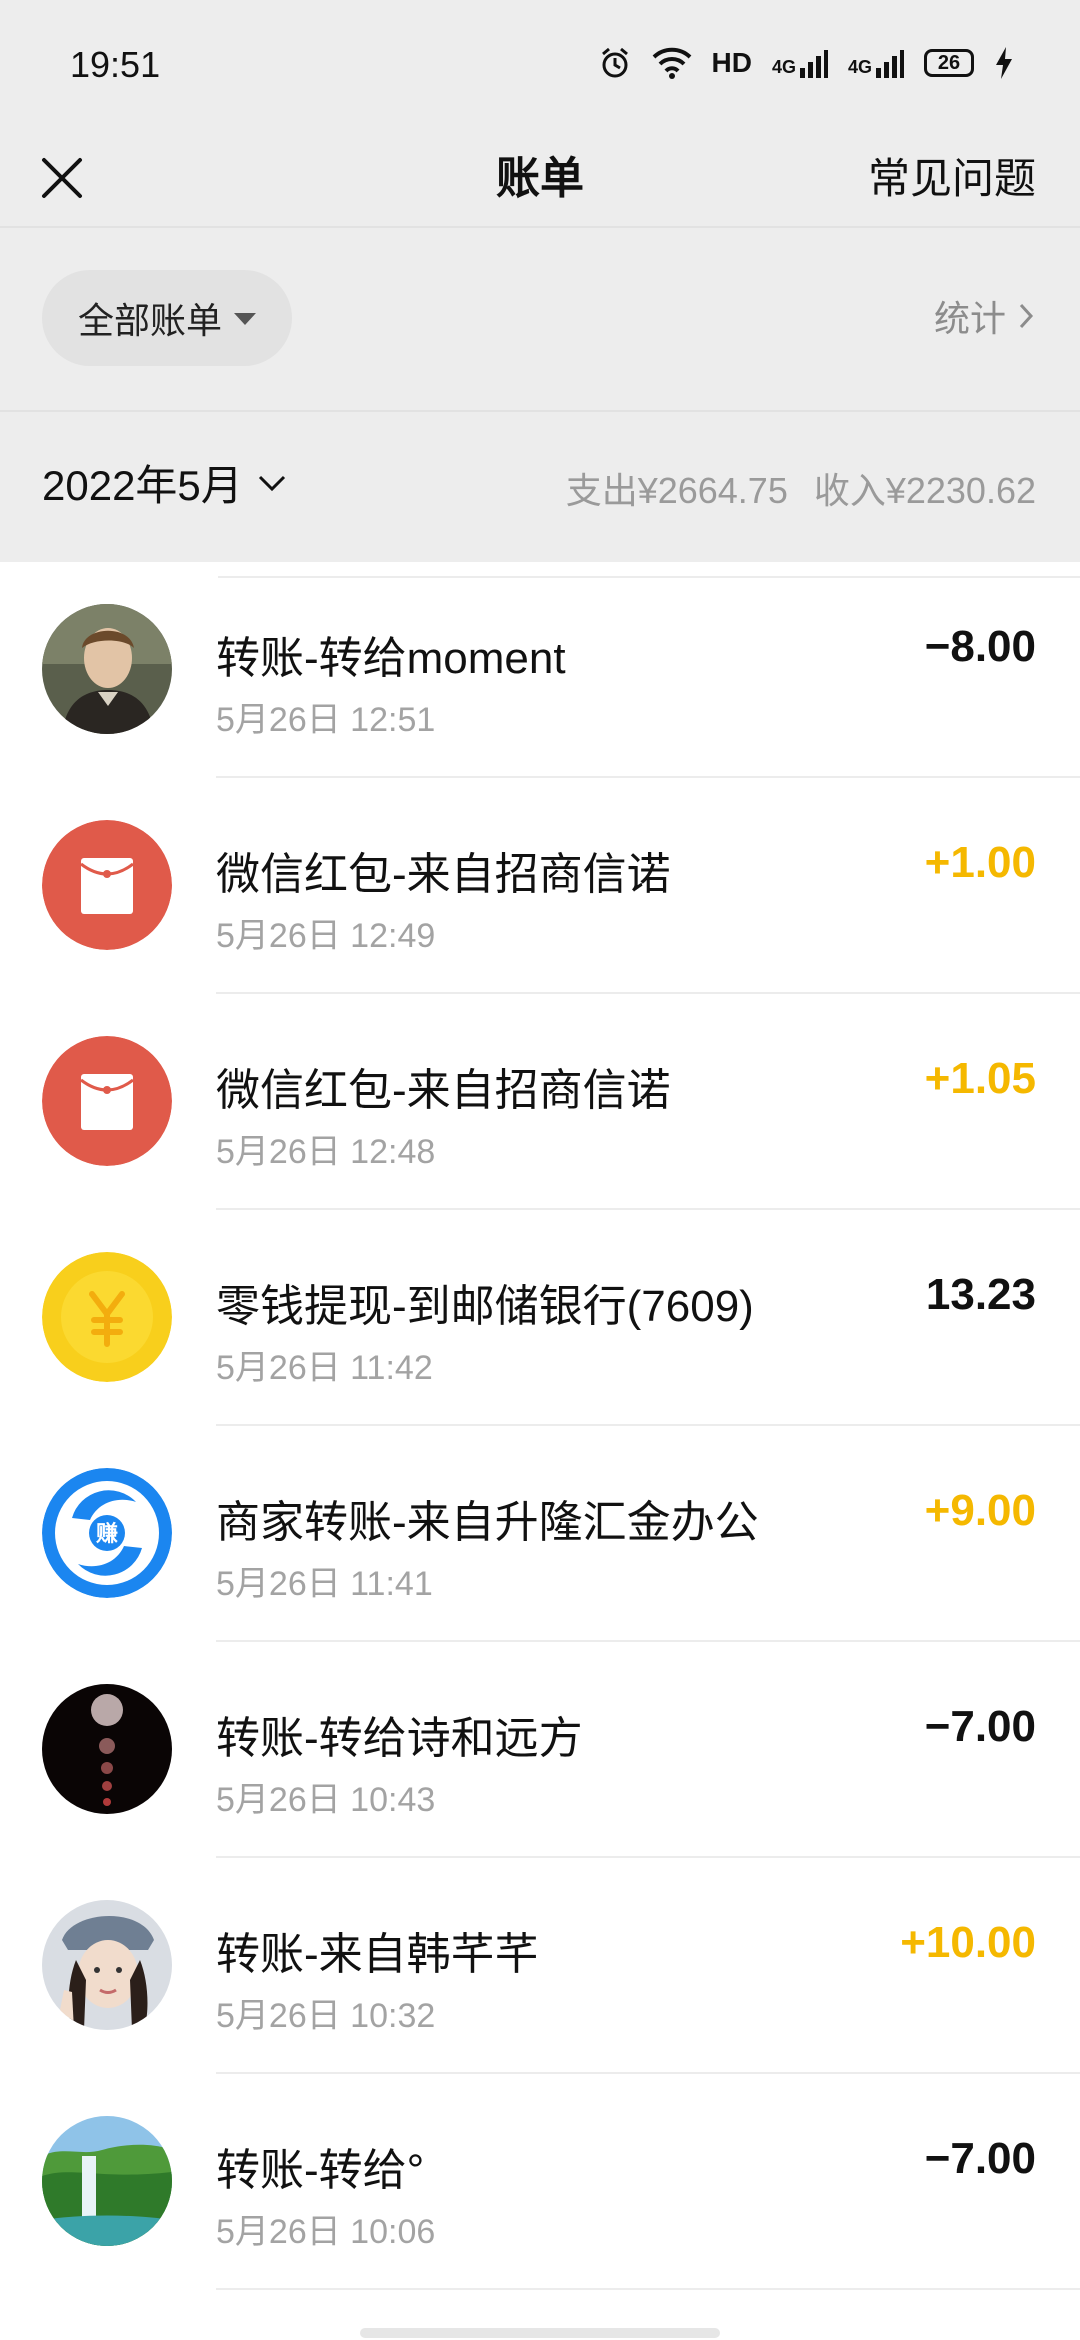 Image resolution: width=1080 pixels, height=2340 pixels. What do you see at coordinates (540, 487) in the screenshot?
I see `month-bar: 2022年5月 支出¥2664.75 收入¥2230.62` at bounding box center [540, 487].